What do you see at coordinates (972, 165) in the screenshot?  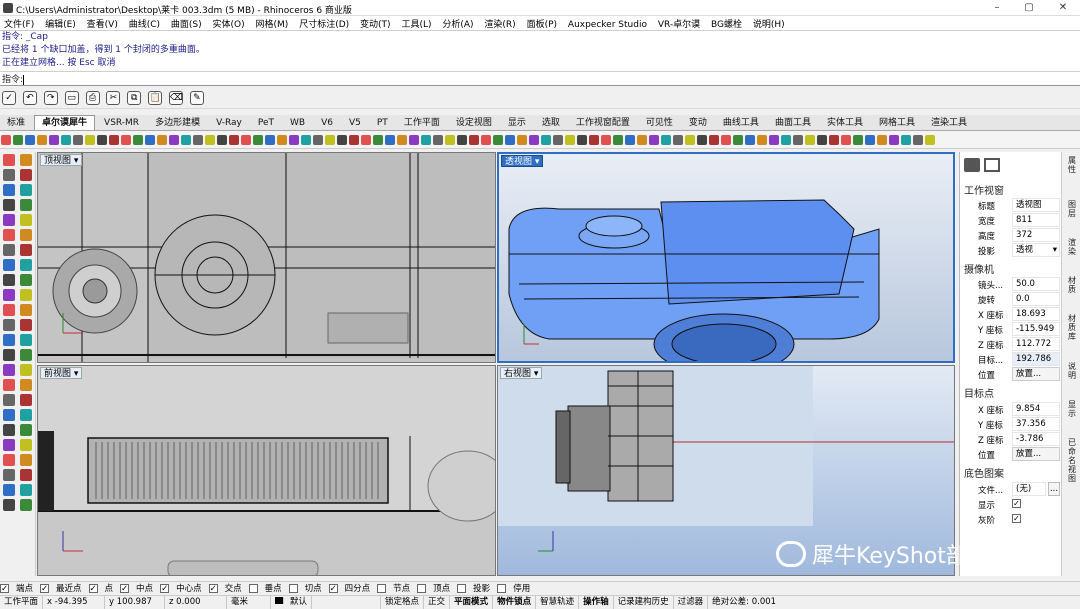 I see `camera-icon` at bounding box center [972, 165].